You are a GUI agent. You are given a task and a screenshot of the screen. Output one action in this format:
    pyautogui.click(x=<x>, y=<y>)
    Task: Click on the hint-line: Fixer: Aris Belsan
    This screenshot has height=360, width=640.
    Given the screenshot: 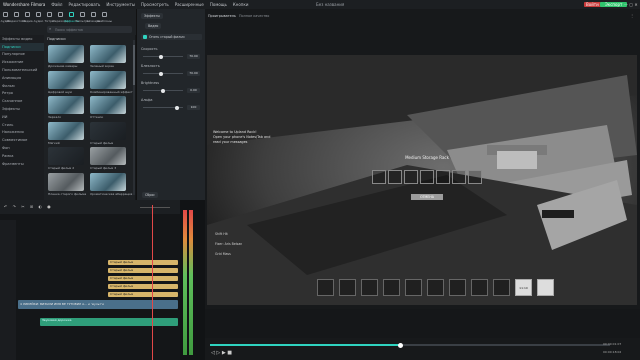 What is the action you would take?
    pyautogui.click(x=229, y=244)
    